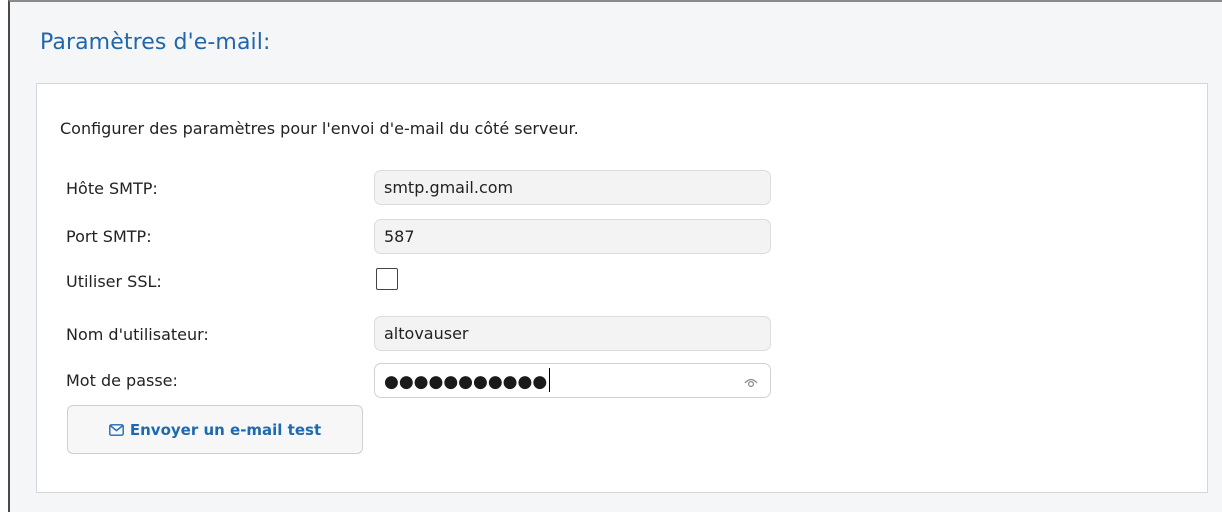 This screenshot has width=1222, height=512. What do you see at coordinates (116, 429) in the screenshot?
I see `envelope-icon` at bounding box center [116, 429].